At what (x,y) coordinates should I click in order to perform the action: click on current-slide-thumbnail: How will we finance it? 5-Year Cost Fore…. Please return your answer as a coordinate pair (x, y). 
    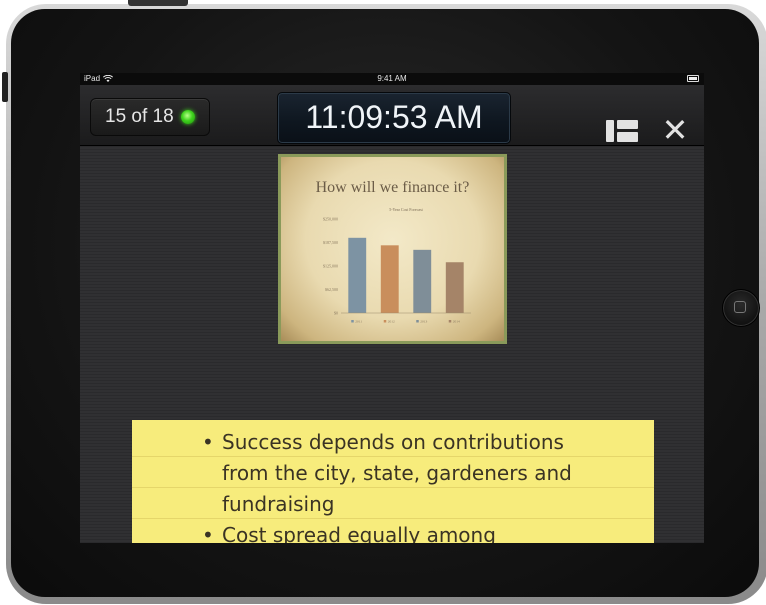
    Looking at the image, I should click on (392, 249).